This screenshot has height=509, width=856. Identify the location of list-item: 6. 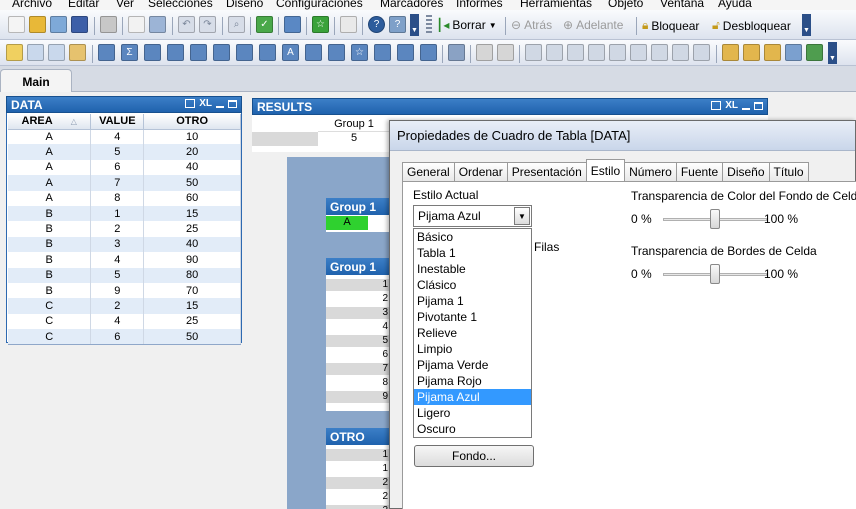
(358, 355).